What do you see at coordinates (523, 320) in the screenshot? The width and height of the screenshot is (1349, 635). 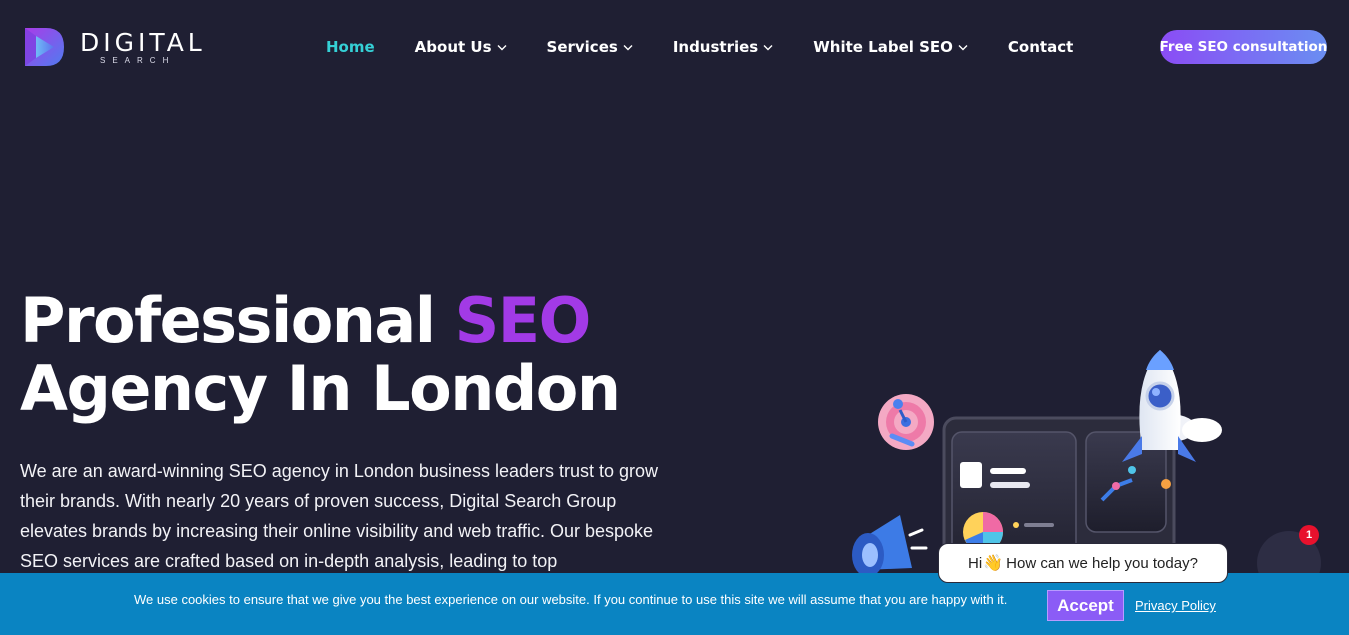 I see `hero-title-accent: SEO` at bounding box center [523, 320].